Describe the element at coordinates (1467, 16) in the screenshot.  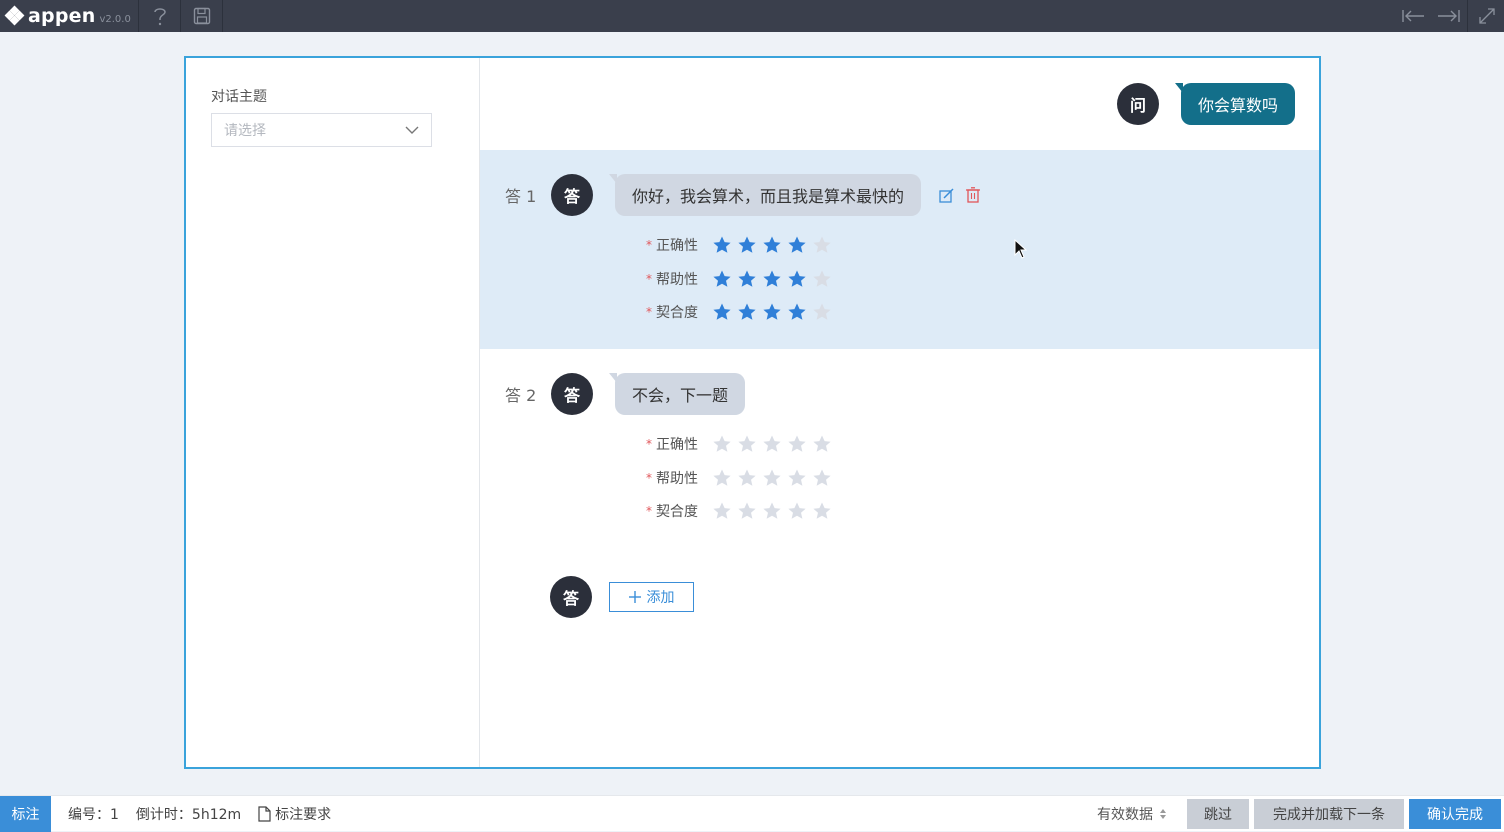
I see `toolbar-divider` at that location.